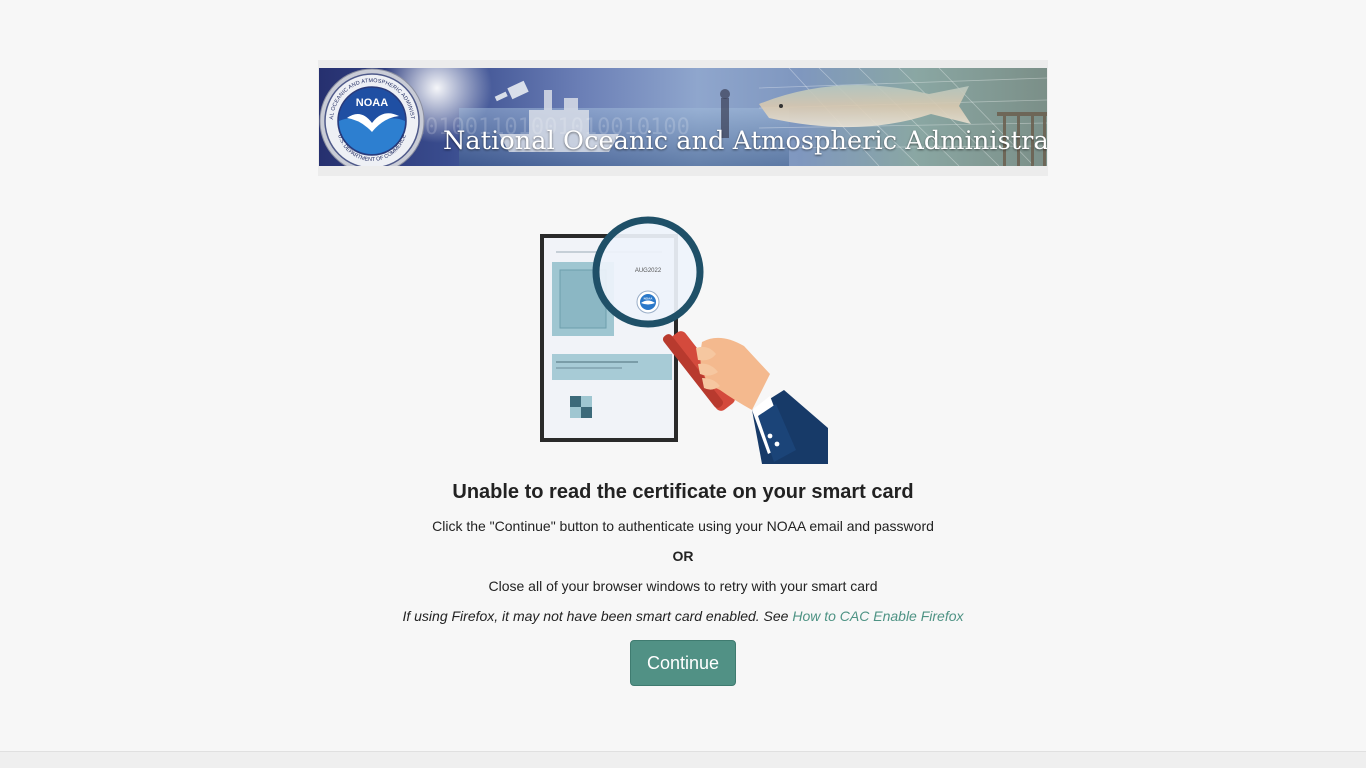 The width and height of the screenshot is (1366, 768). I want to click on or-separator: OR, so click(683, 556).